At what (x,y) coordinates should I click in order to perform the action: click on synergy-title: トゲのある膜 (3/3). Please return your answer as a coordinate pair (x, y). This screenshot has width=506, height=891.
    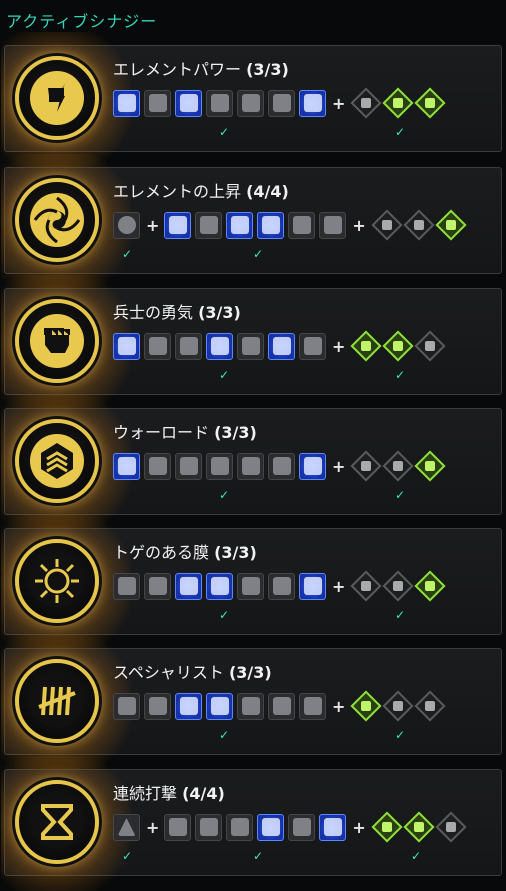
    Looking at the image, I should click on (185, 552).